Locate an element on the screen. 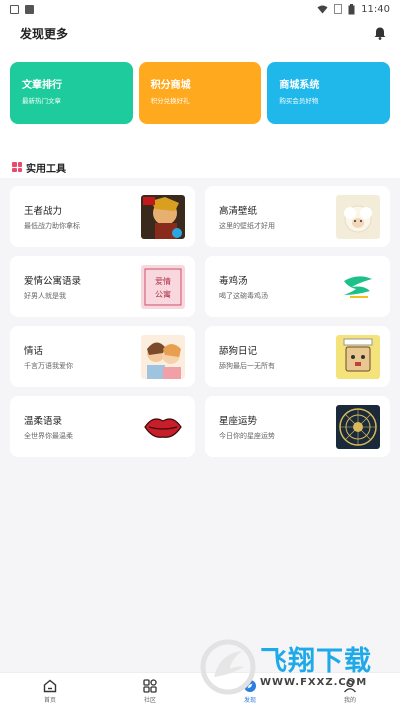 This screenshot has height=710, width=400. tool-subtitle: 这里的壁纸才好用 is located at coordinates (247, 225).